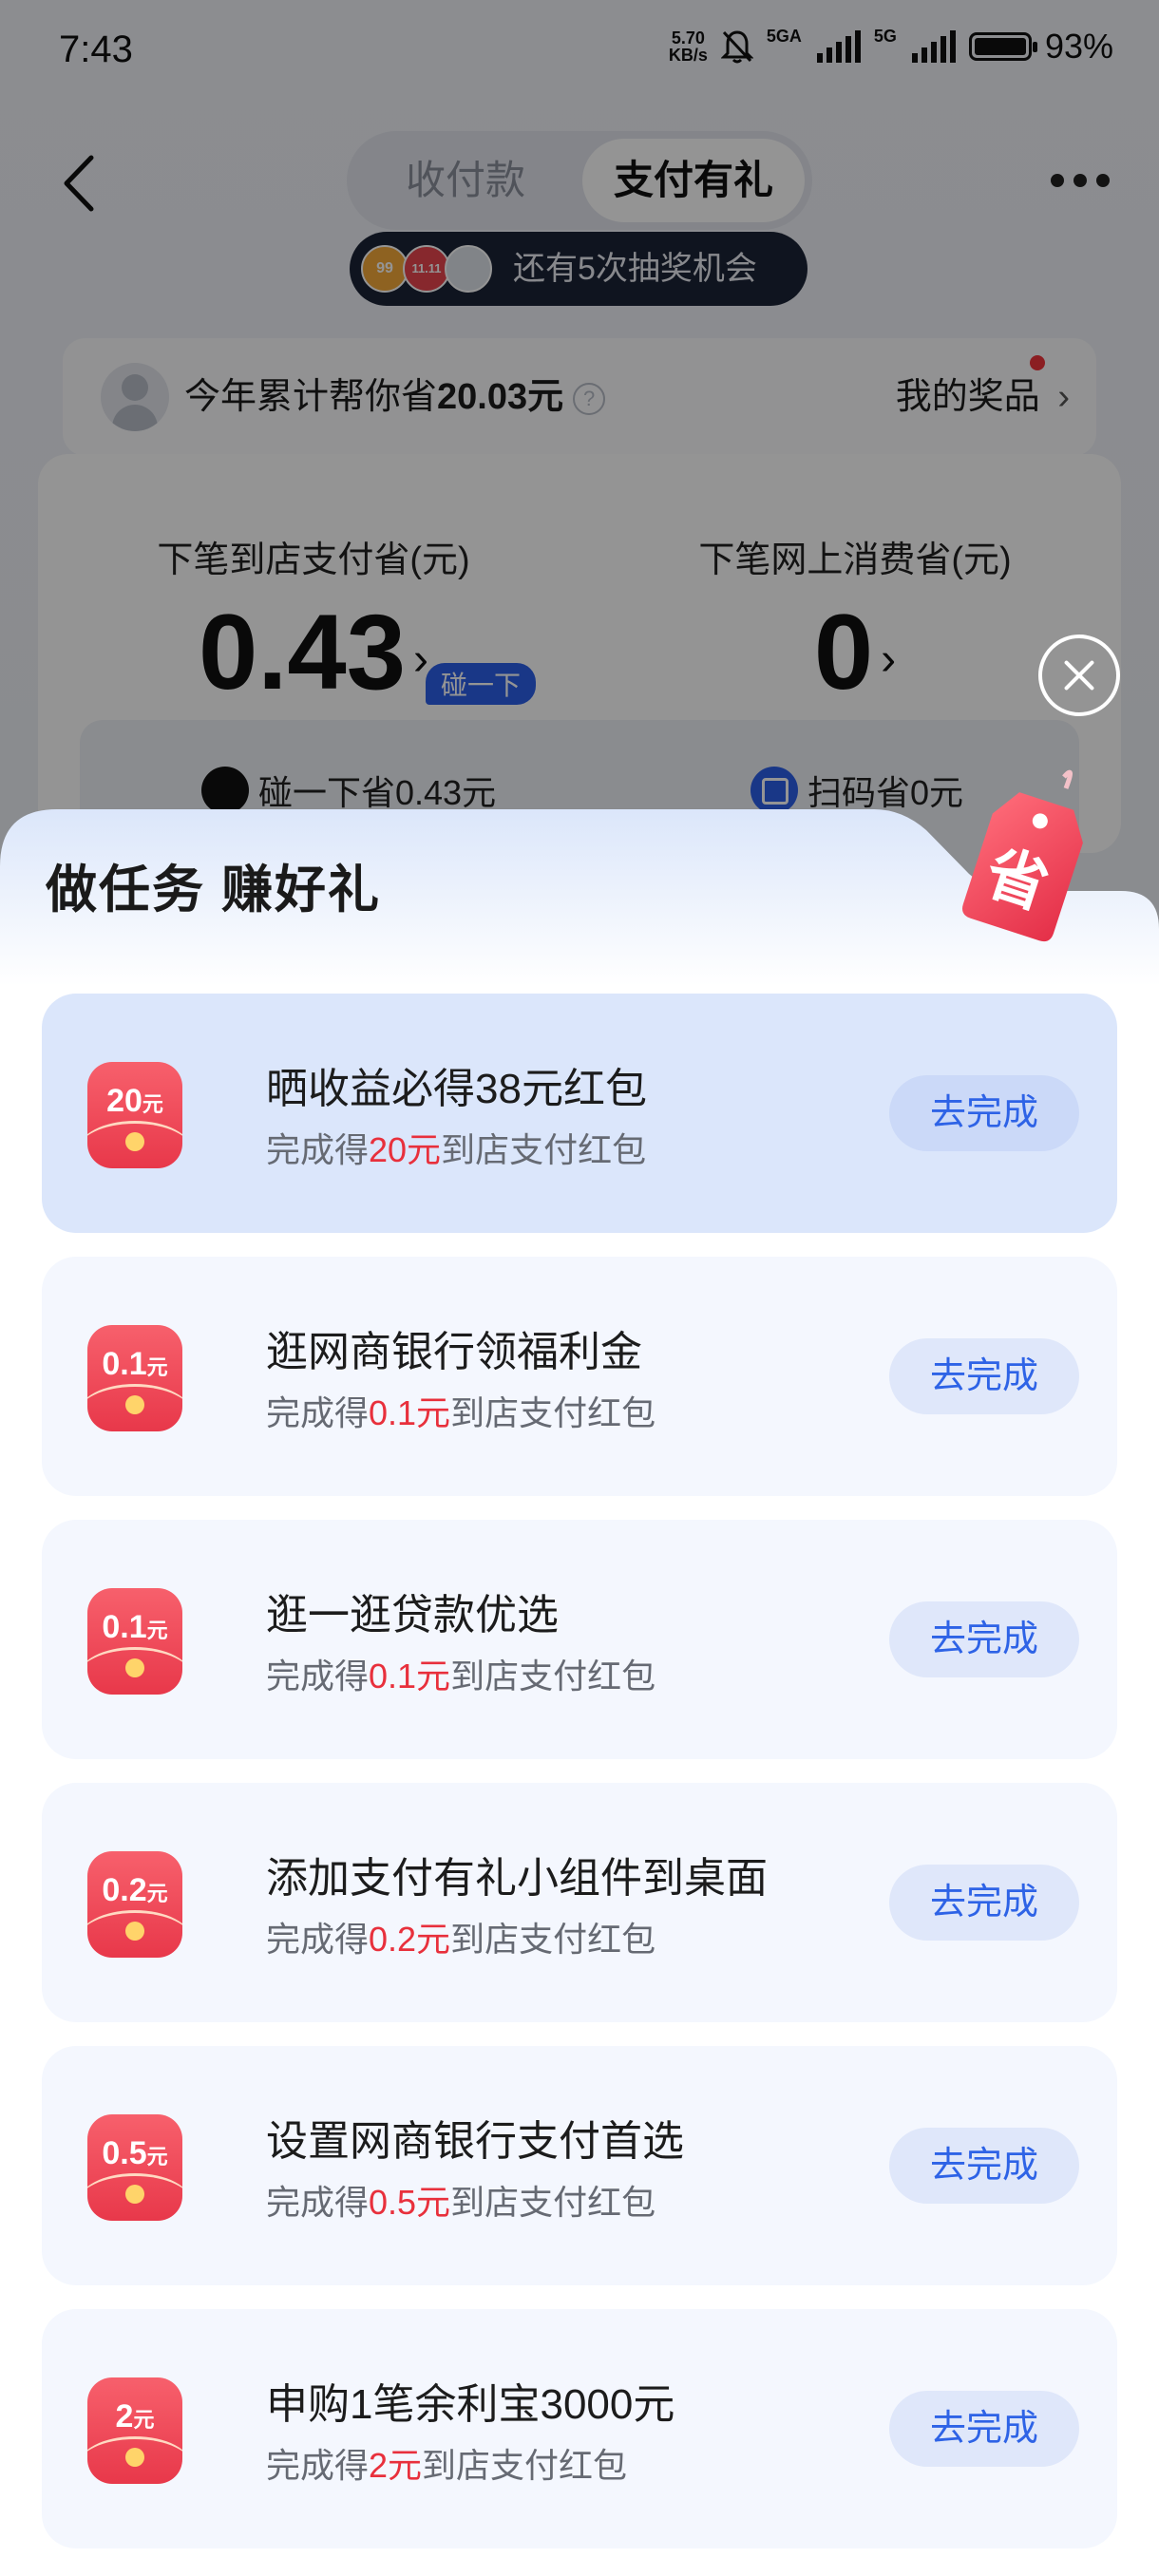 This screenshot has width=1159, height=2576. I want to click on task-reward-amount: 0.5元, so click(410, 2202).